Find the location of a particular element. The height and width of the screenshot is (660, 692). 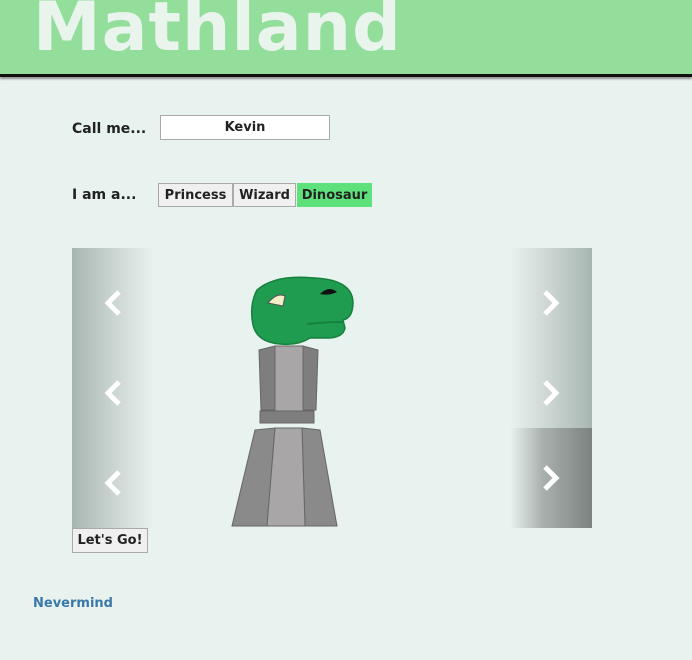

role-princess-button: Princess is located at coordinates (195, 195).